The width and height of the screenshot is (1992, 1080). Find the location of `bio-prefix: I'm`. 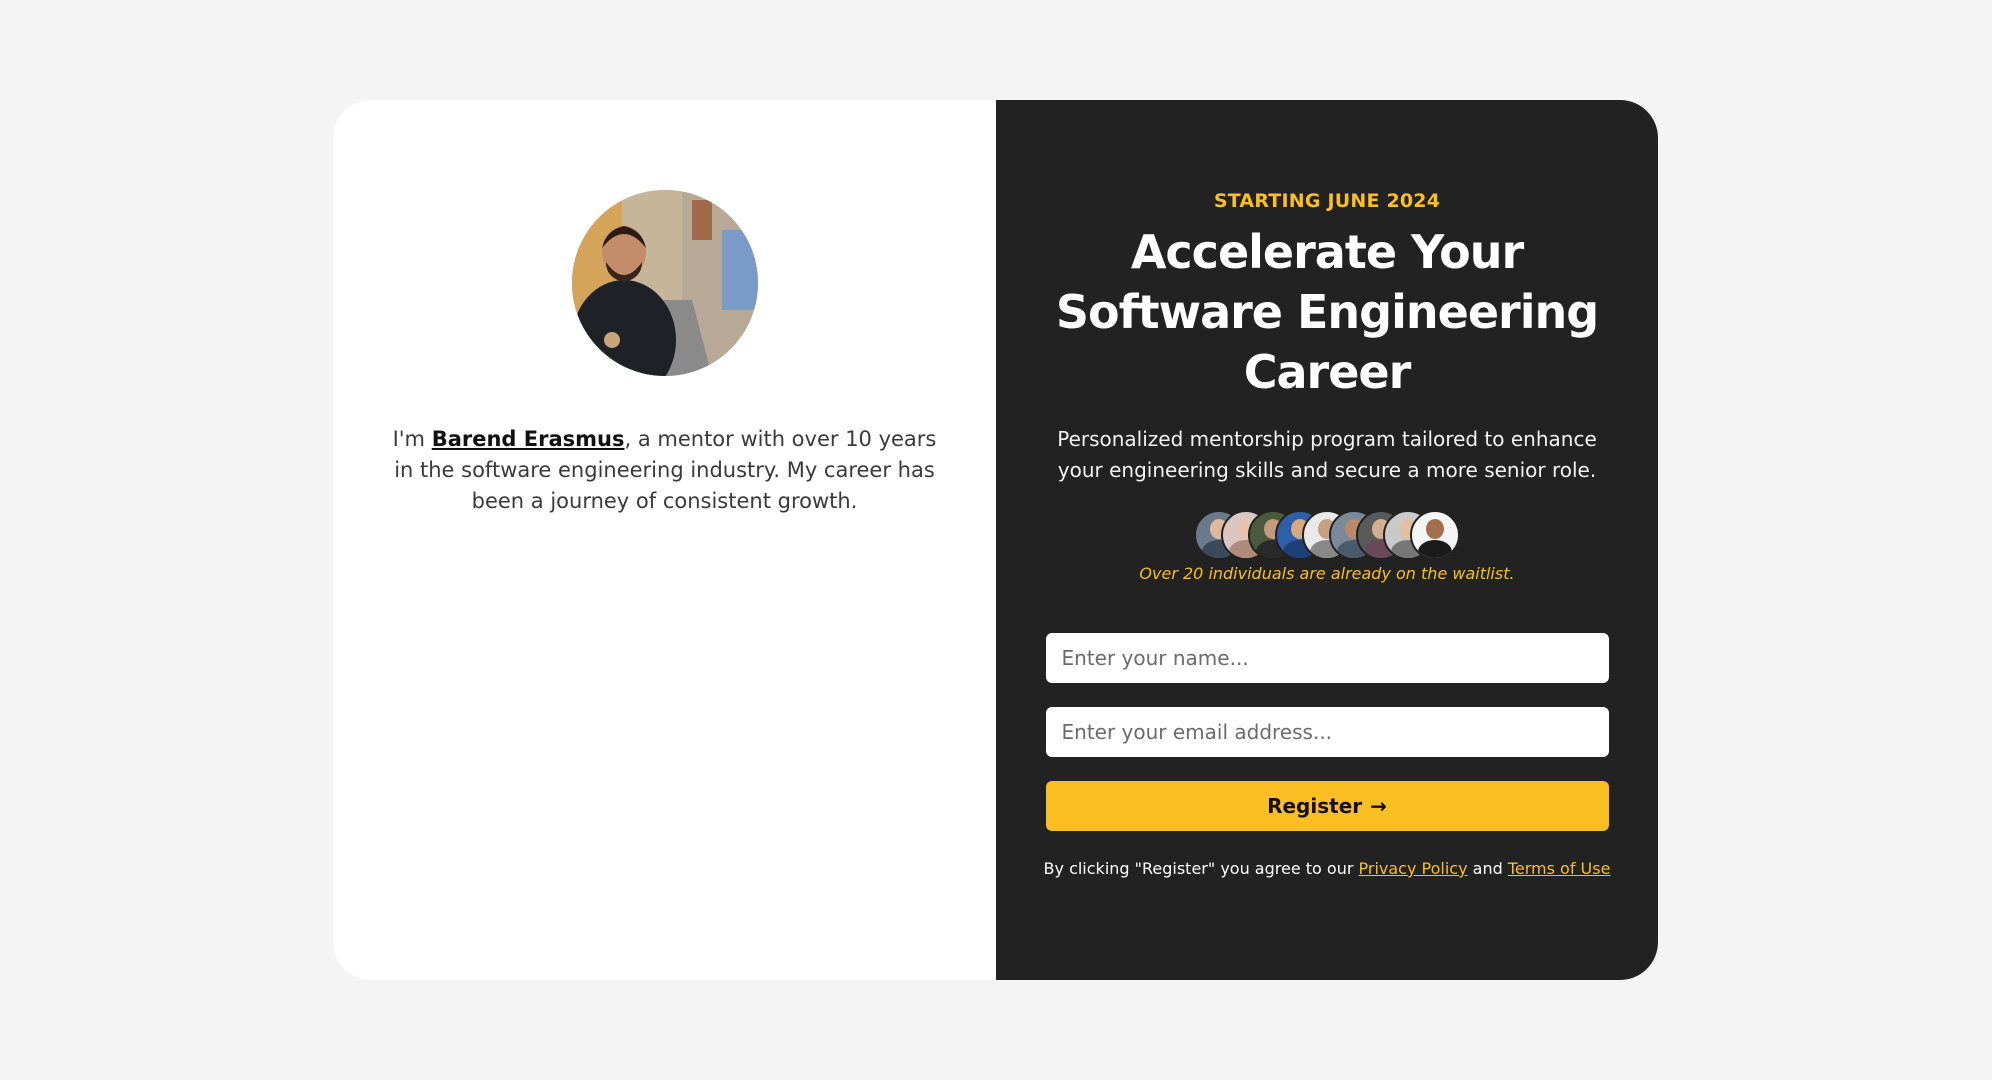

bio-prefix: I'm is located at coordinates (412, 439).